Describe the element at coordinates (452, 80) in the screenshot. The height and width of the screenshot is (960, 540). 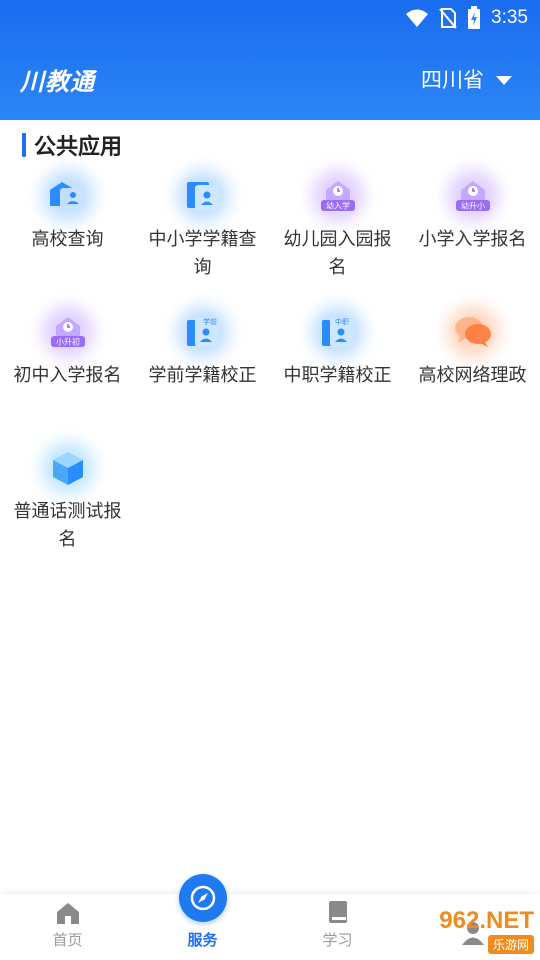
I see `province-label: 四川省` at that location.